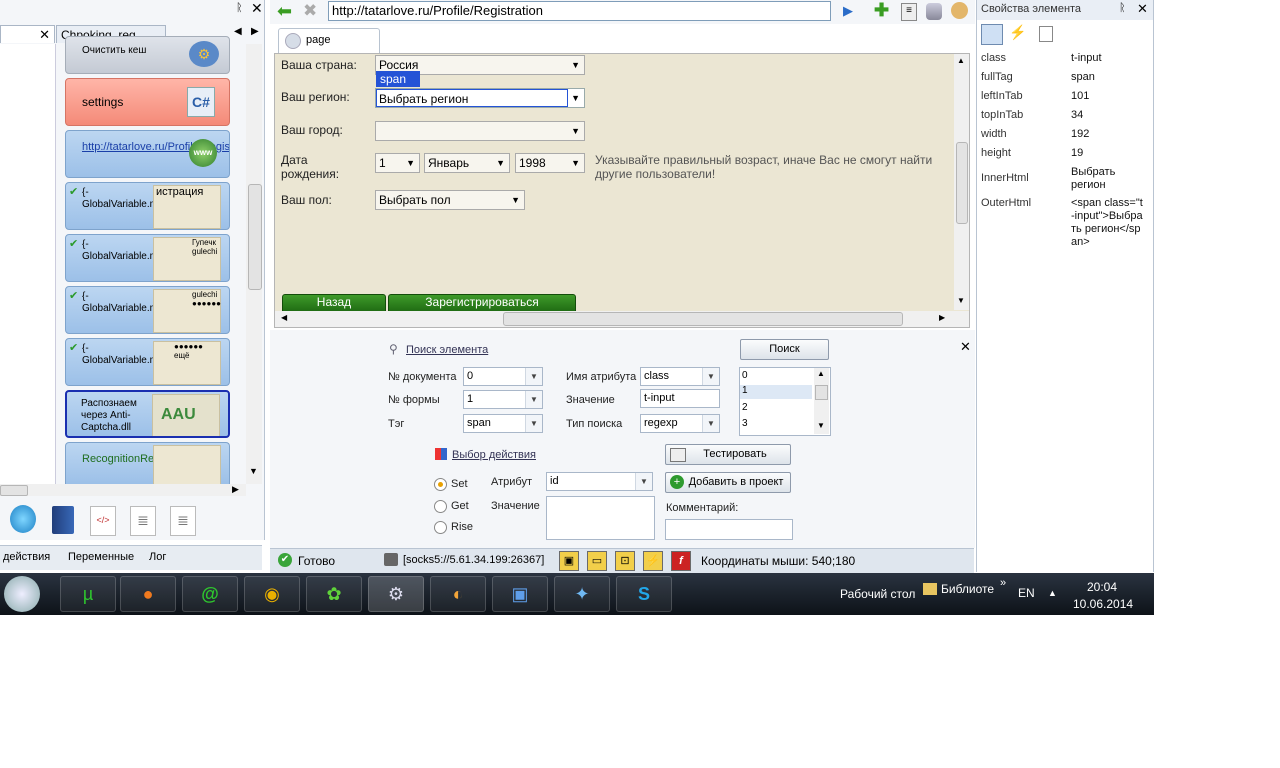 The height and width of the screenshot is (768, 1280). Describe the element at coordinates (597, 561) in the screenshot. I see `window-icon: ▭` at that location.